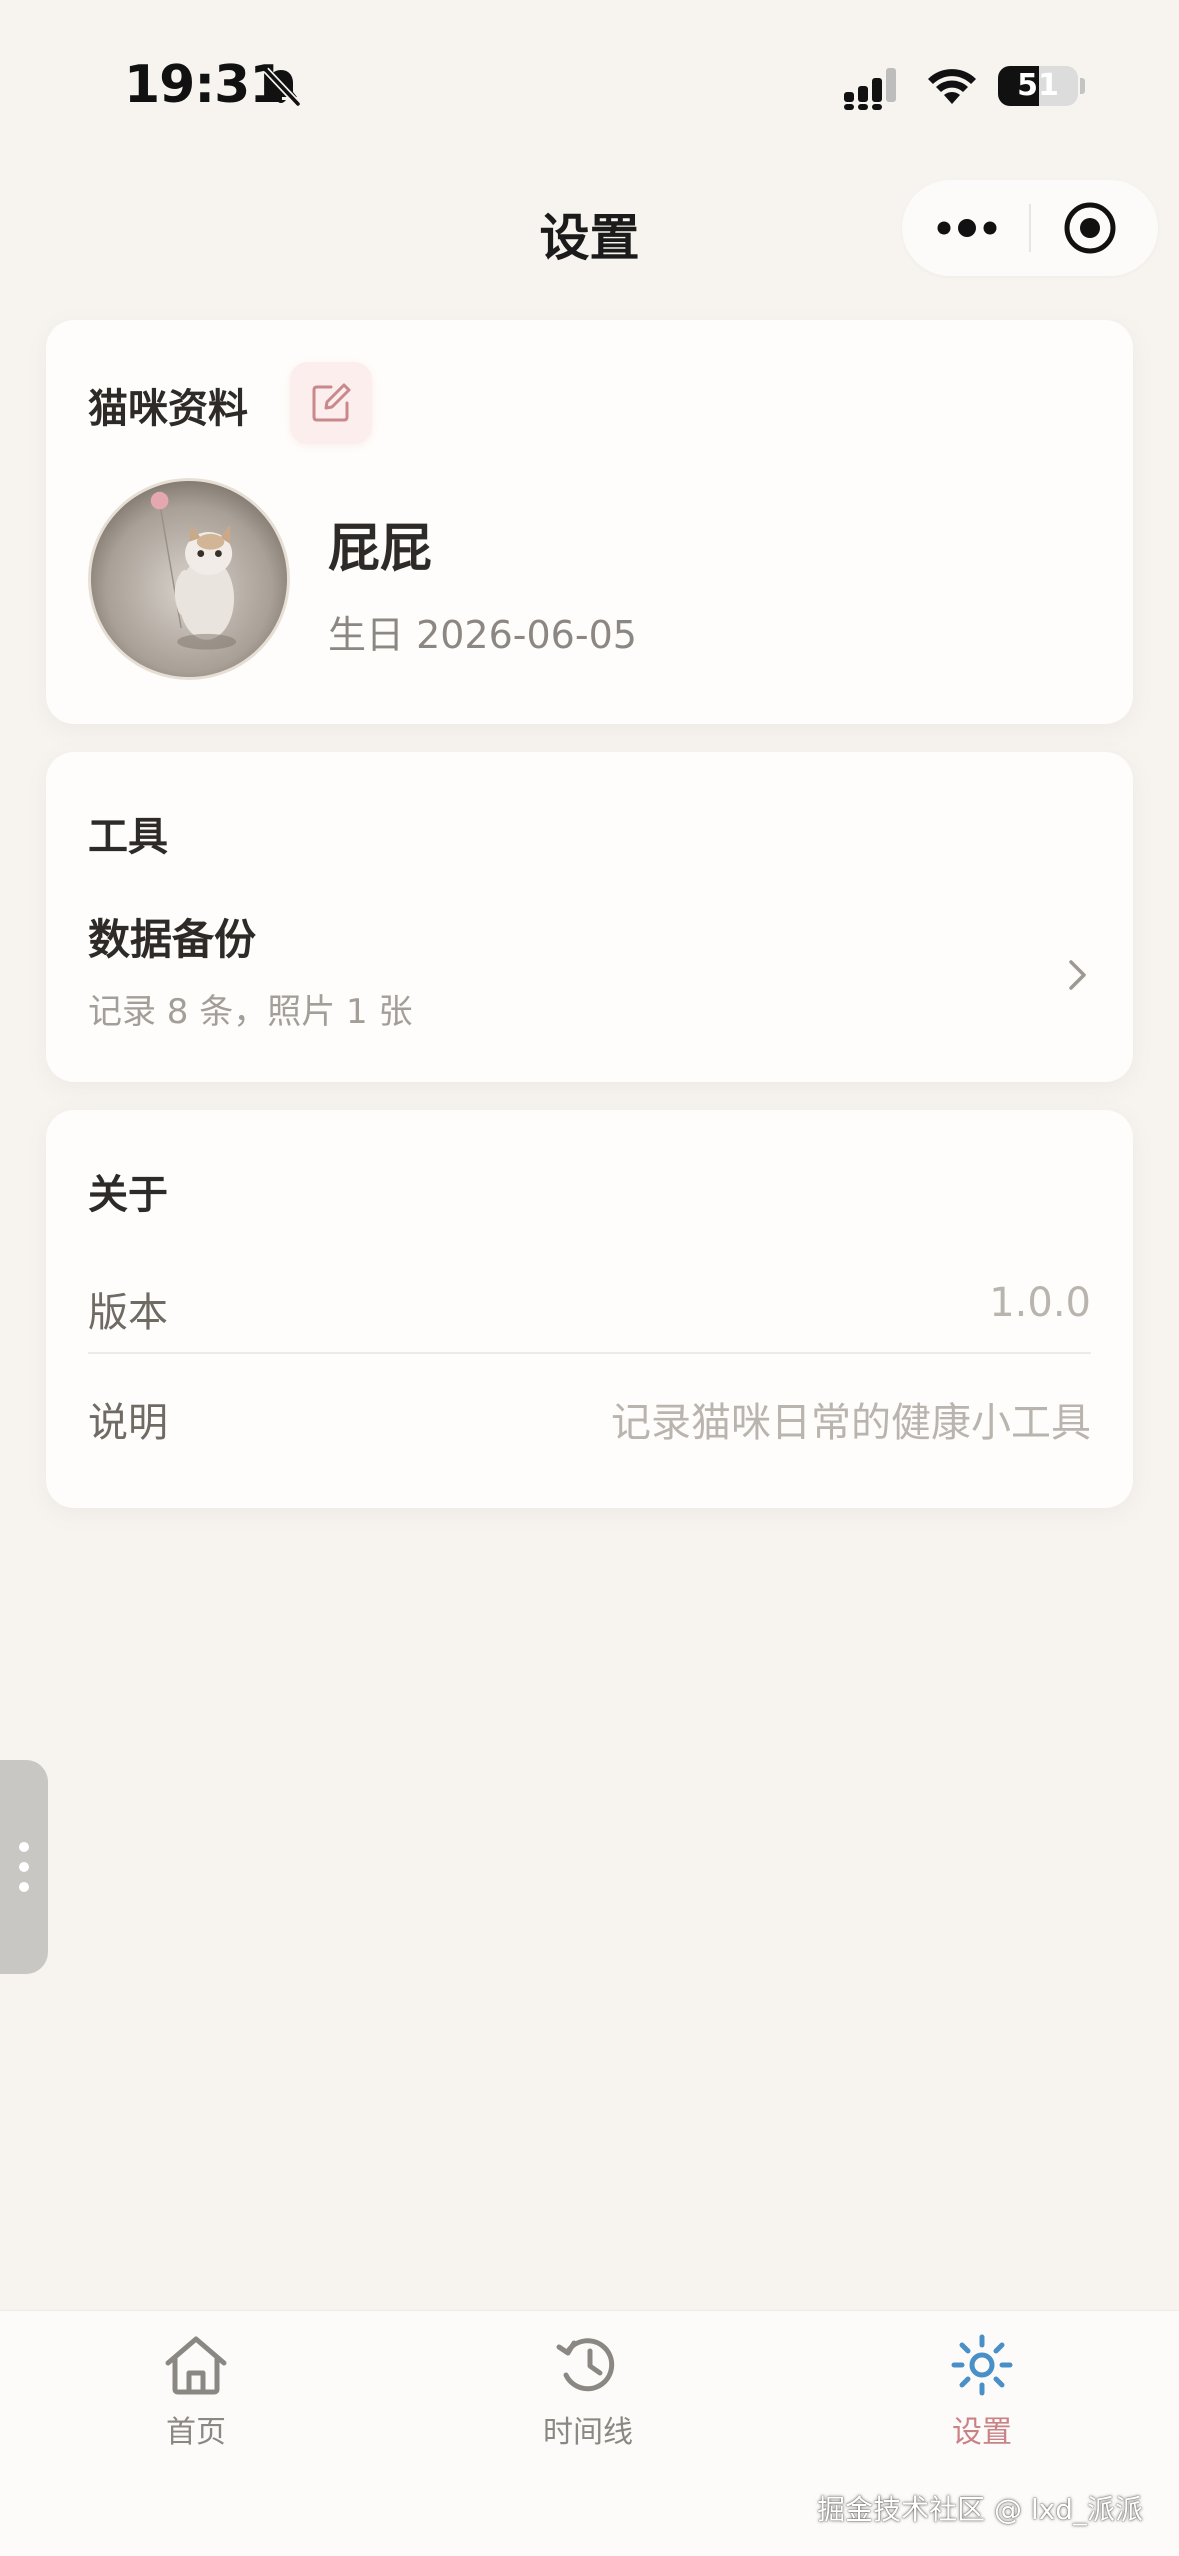 This screenshot has width=1179, height=2556. I want to click on wifi-icon, so click(952, 86).